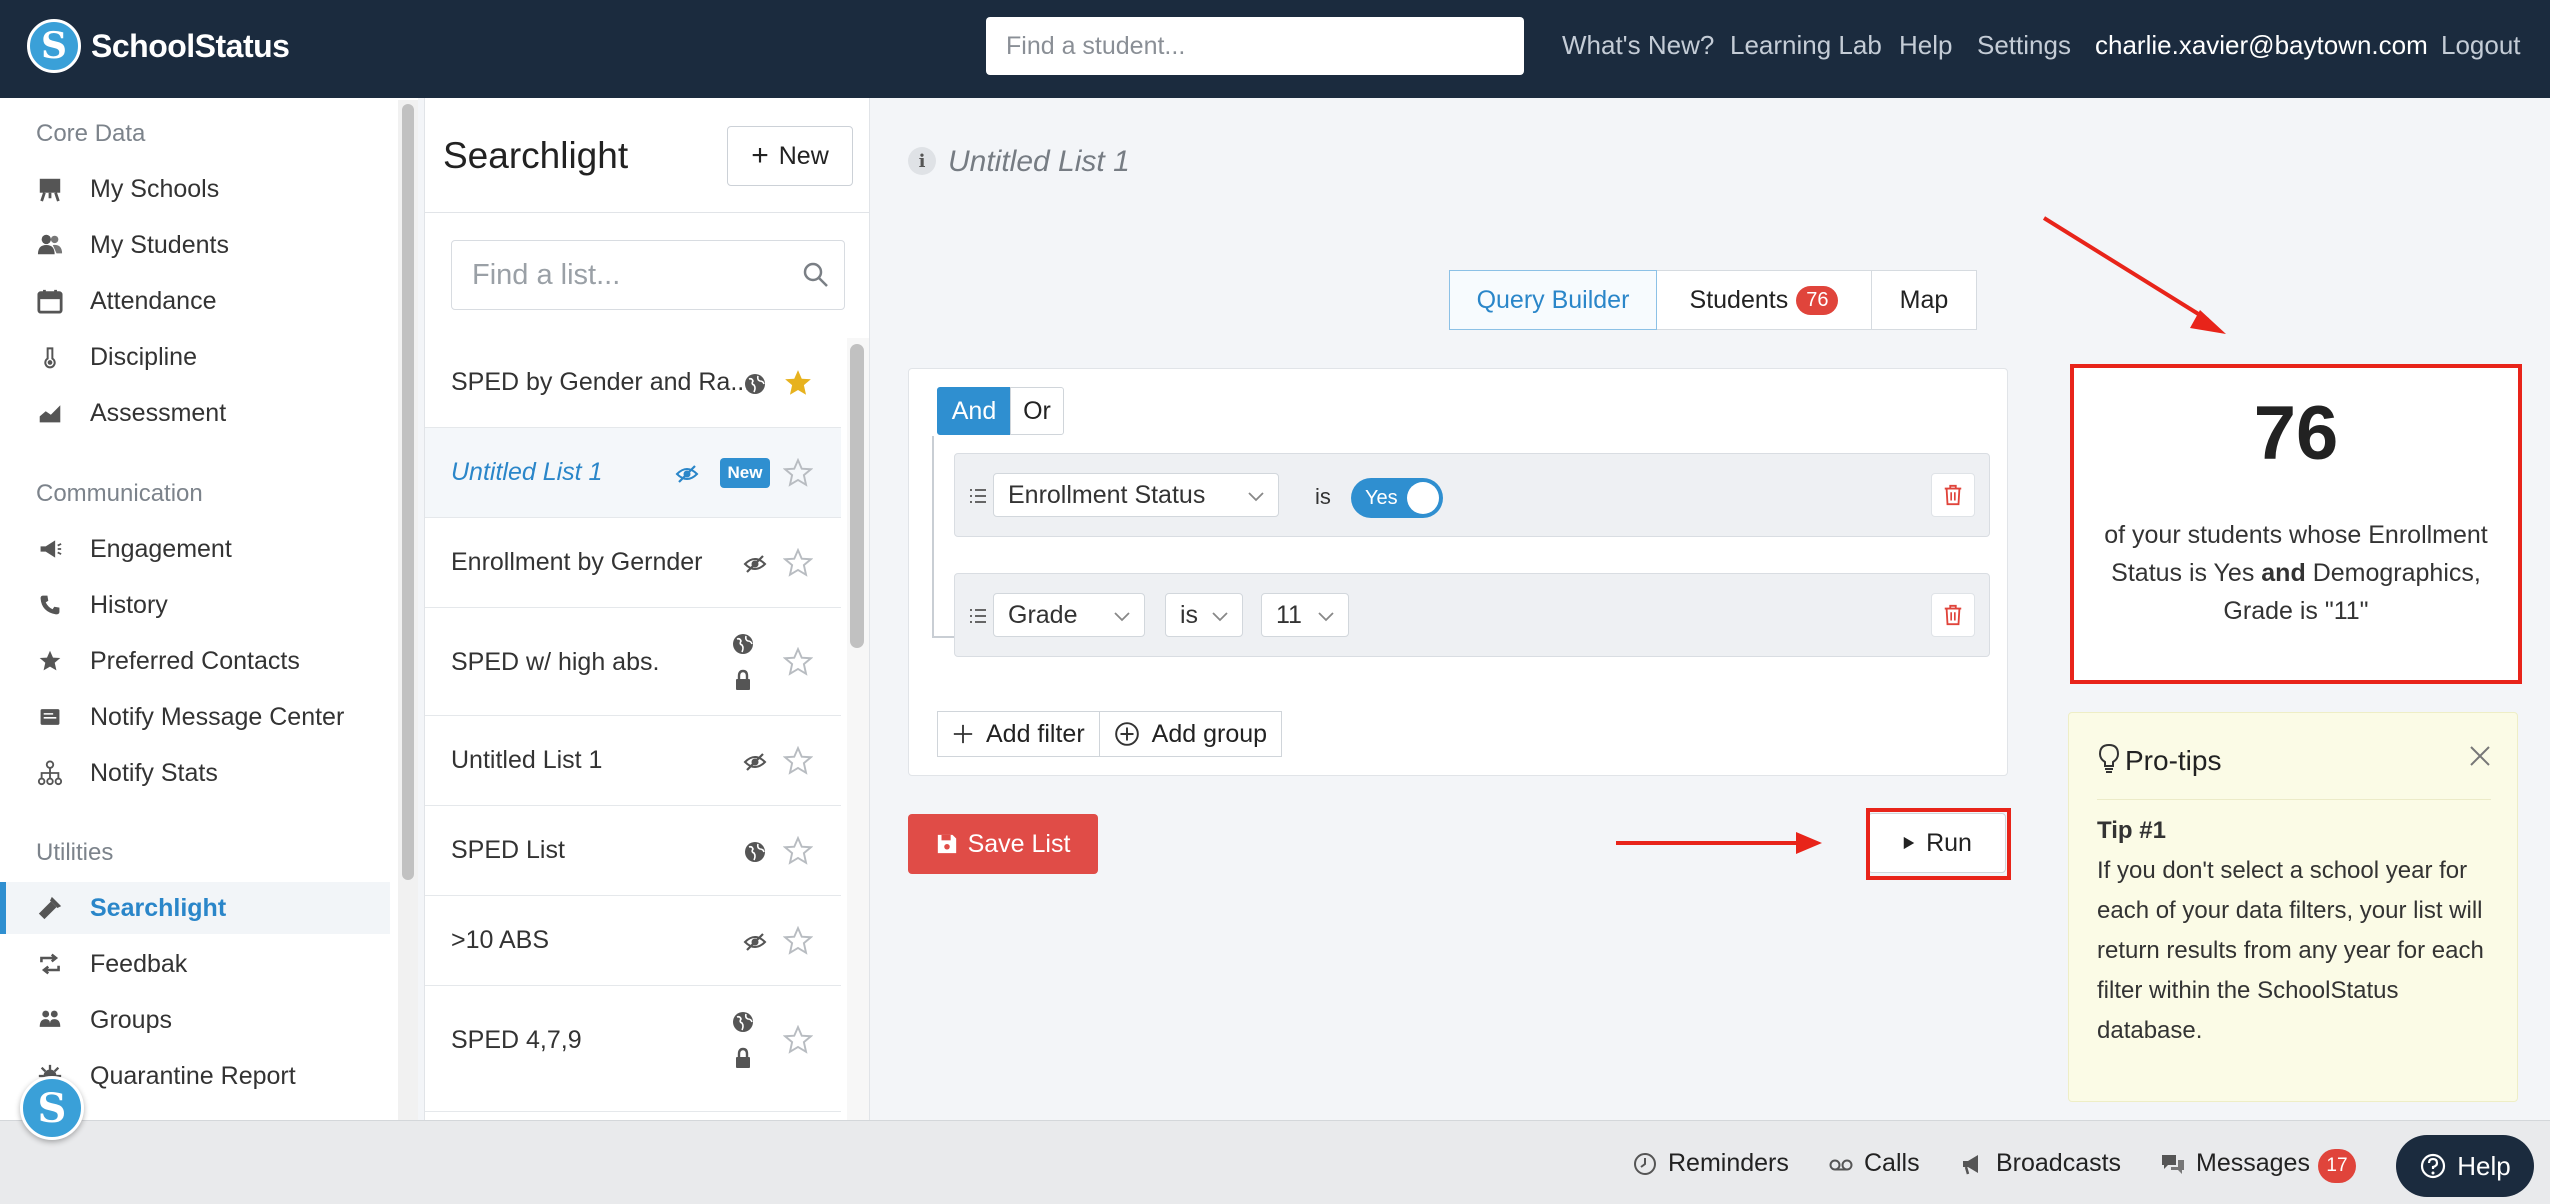 The image size is (2550, 1204). Describe the element at coordinates (633, 563) in the screenshot. I see `list-item: Enrollment by Gernder` at that location.